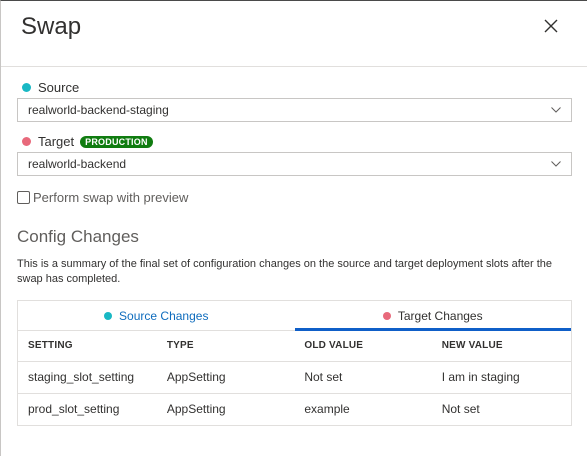 Image resolution: width=587 pixels, height=456 pixels. Describe the element at coordinates (116, 141) in the screenshot. I see `production-badge: PRODUCTION` at that location.